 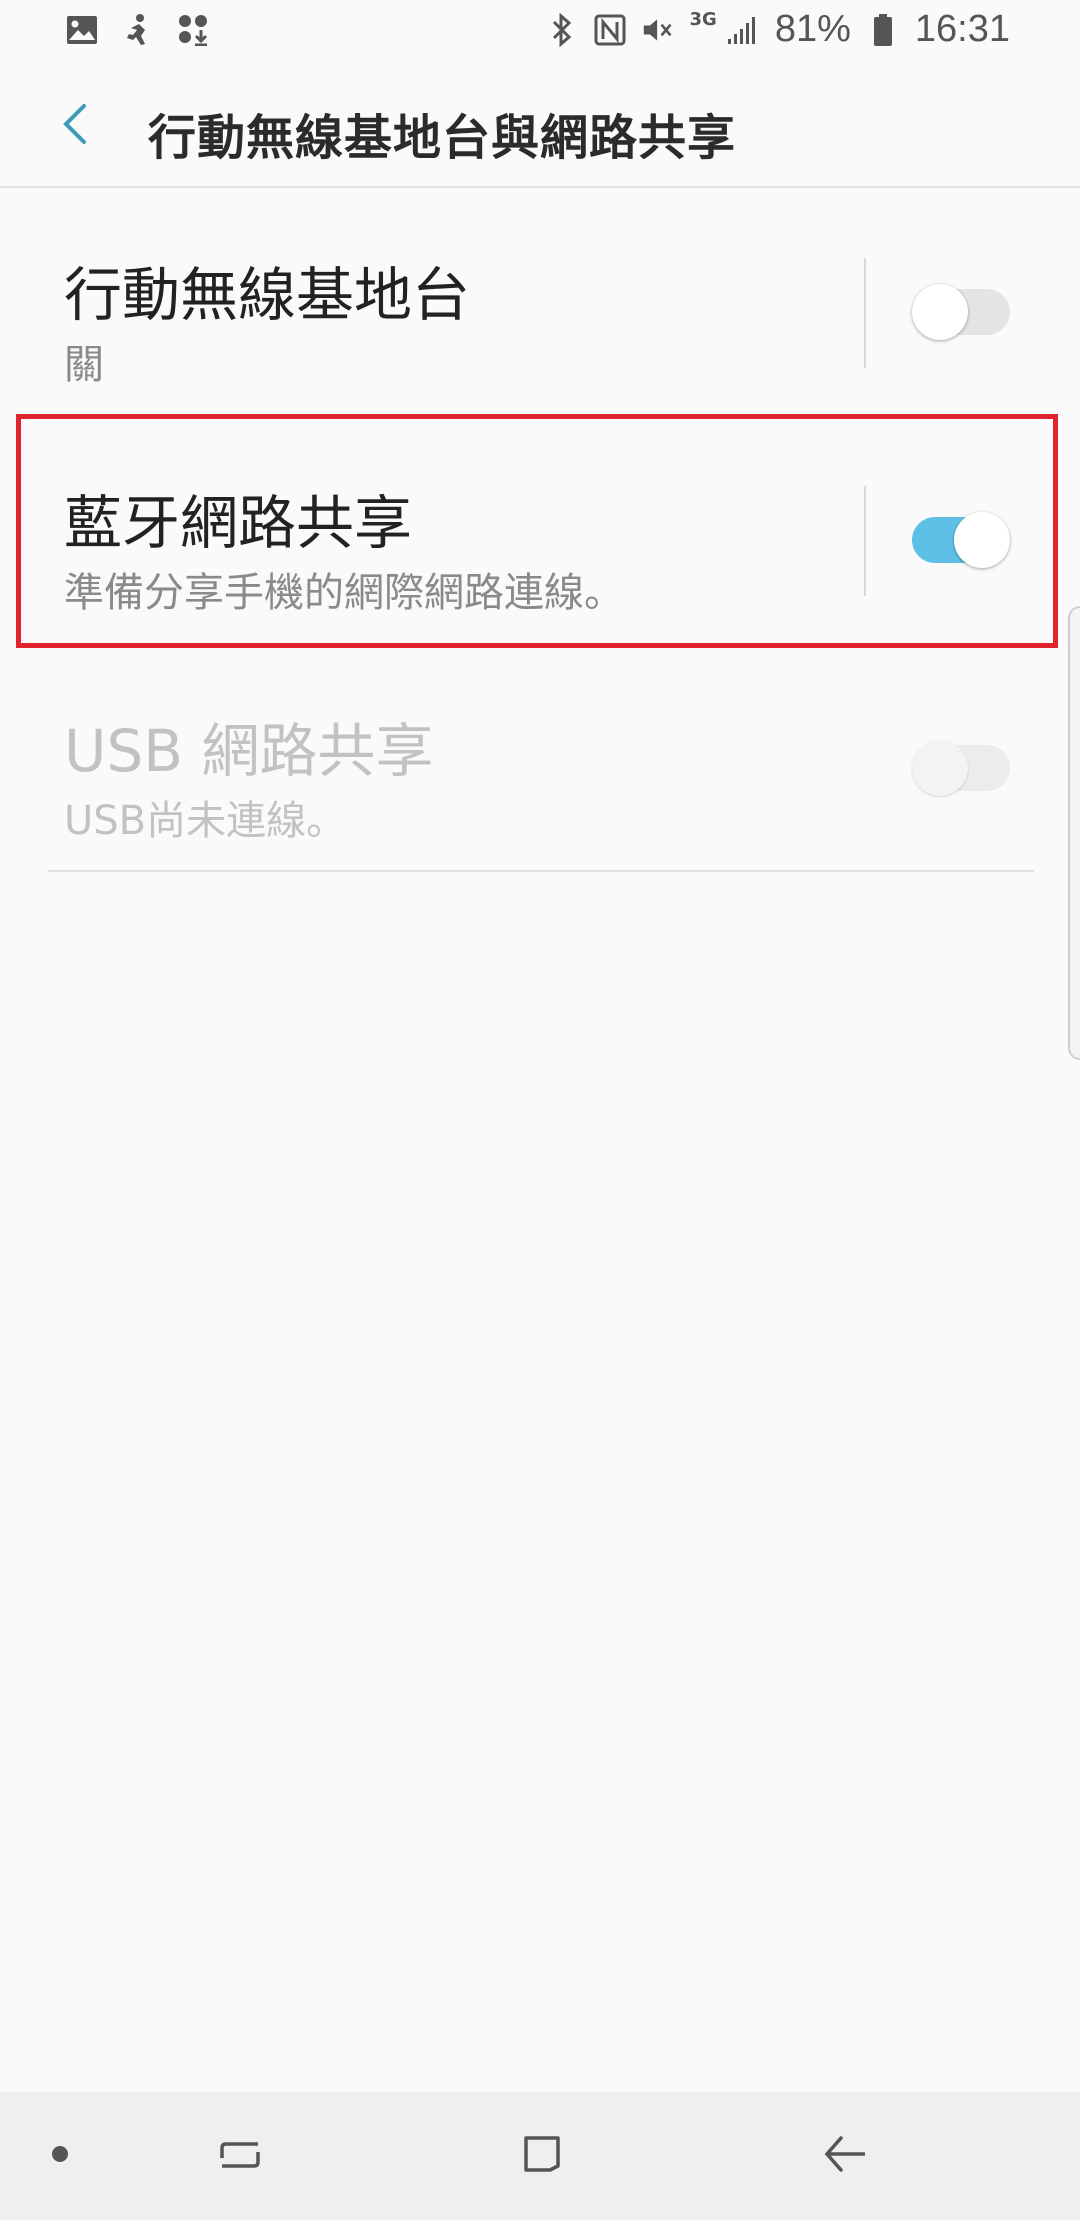 I want to click on bluetooth-tethering-row: 藍牙網路共享 準備分享手機的網際網路連線。, so click(x=540, y=542).